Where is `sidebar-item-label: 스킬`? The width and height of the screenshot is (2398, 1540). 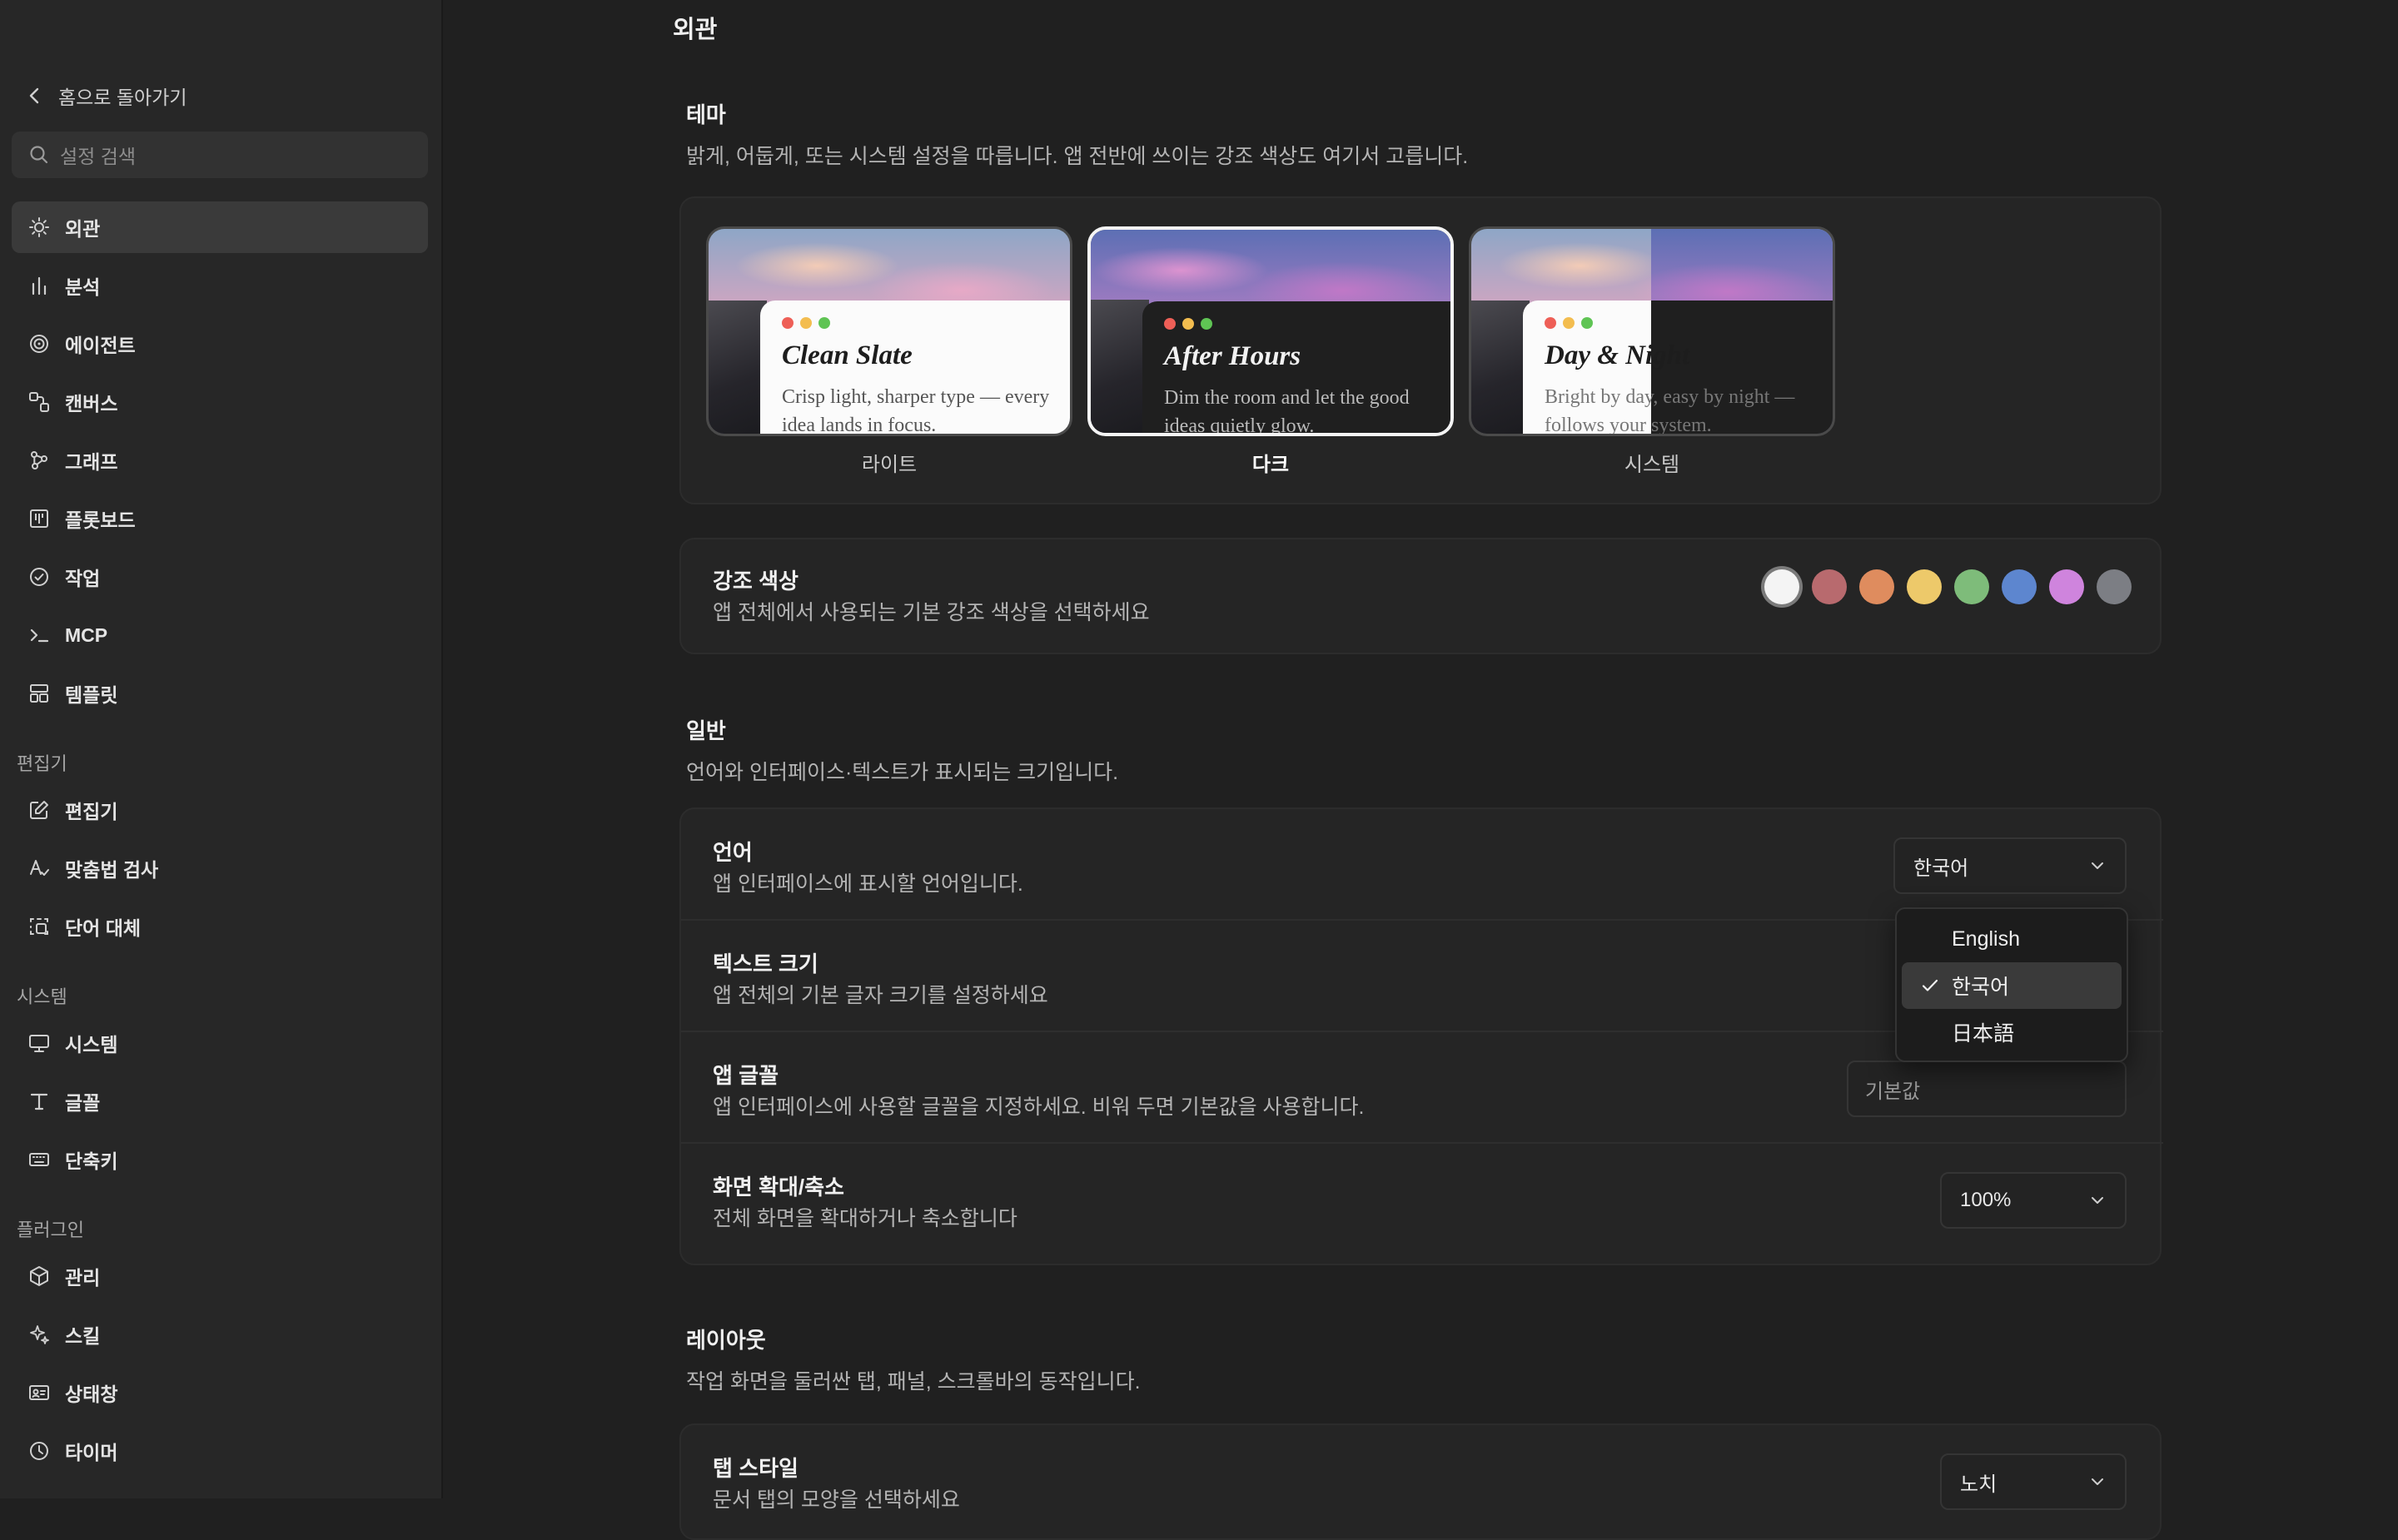 sidebar-item-label: 스킬 is located at coordinates (83, 1336).